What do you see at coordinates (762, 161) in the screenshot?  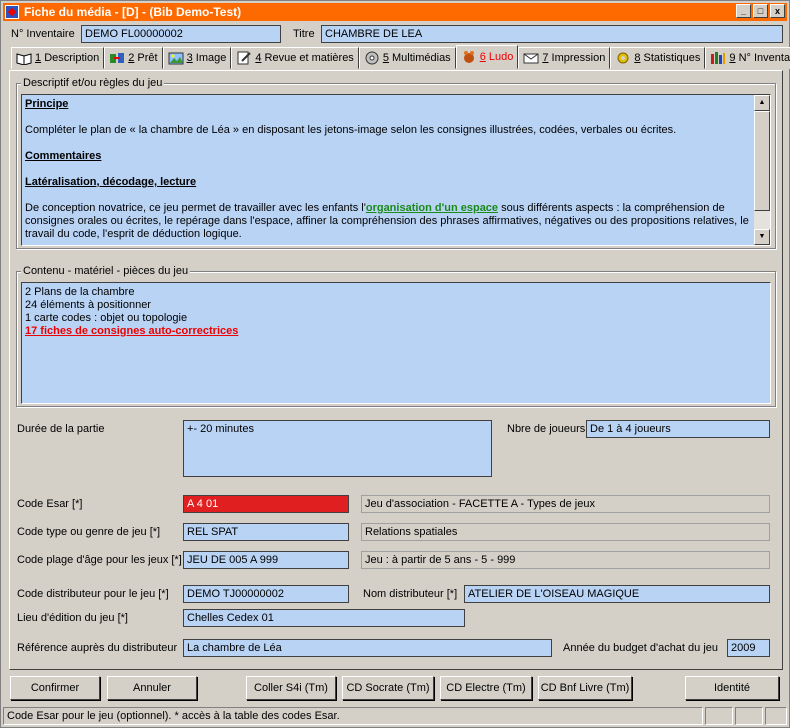 I see `scroll-thumb` at bounding box center [762, 161].